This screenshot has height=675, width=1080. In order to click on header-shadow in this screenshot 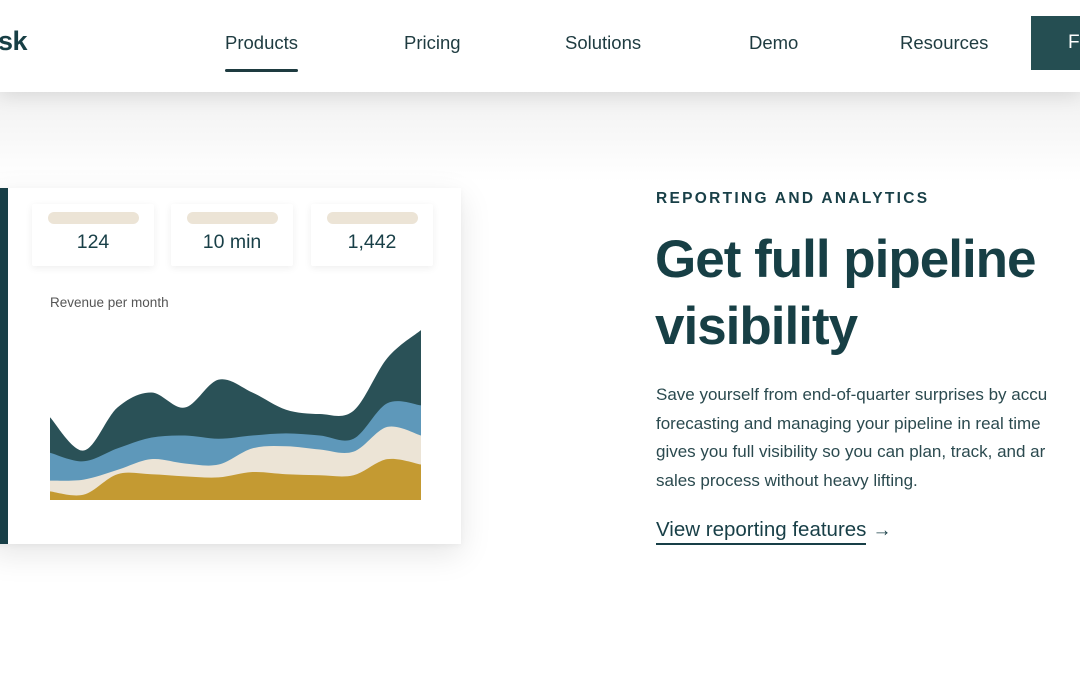, I will do `click(540, 137)`.